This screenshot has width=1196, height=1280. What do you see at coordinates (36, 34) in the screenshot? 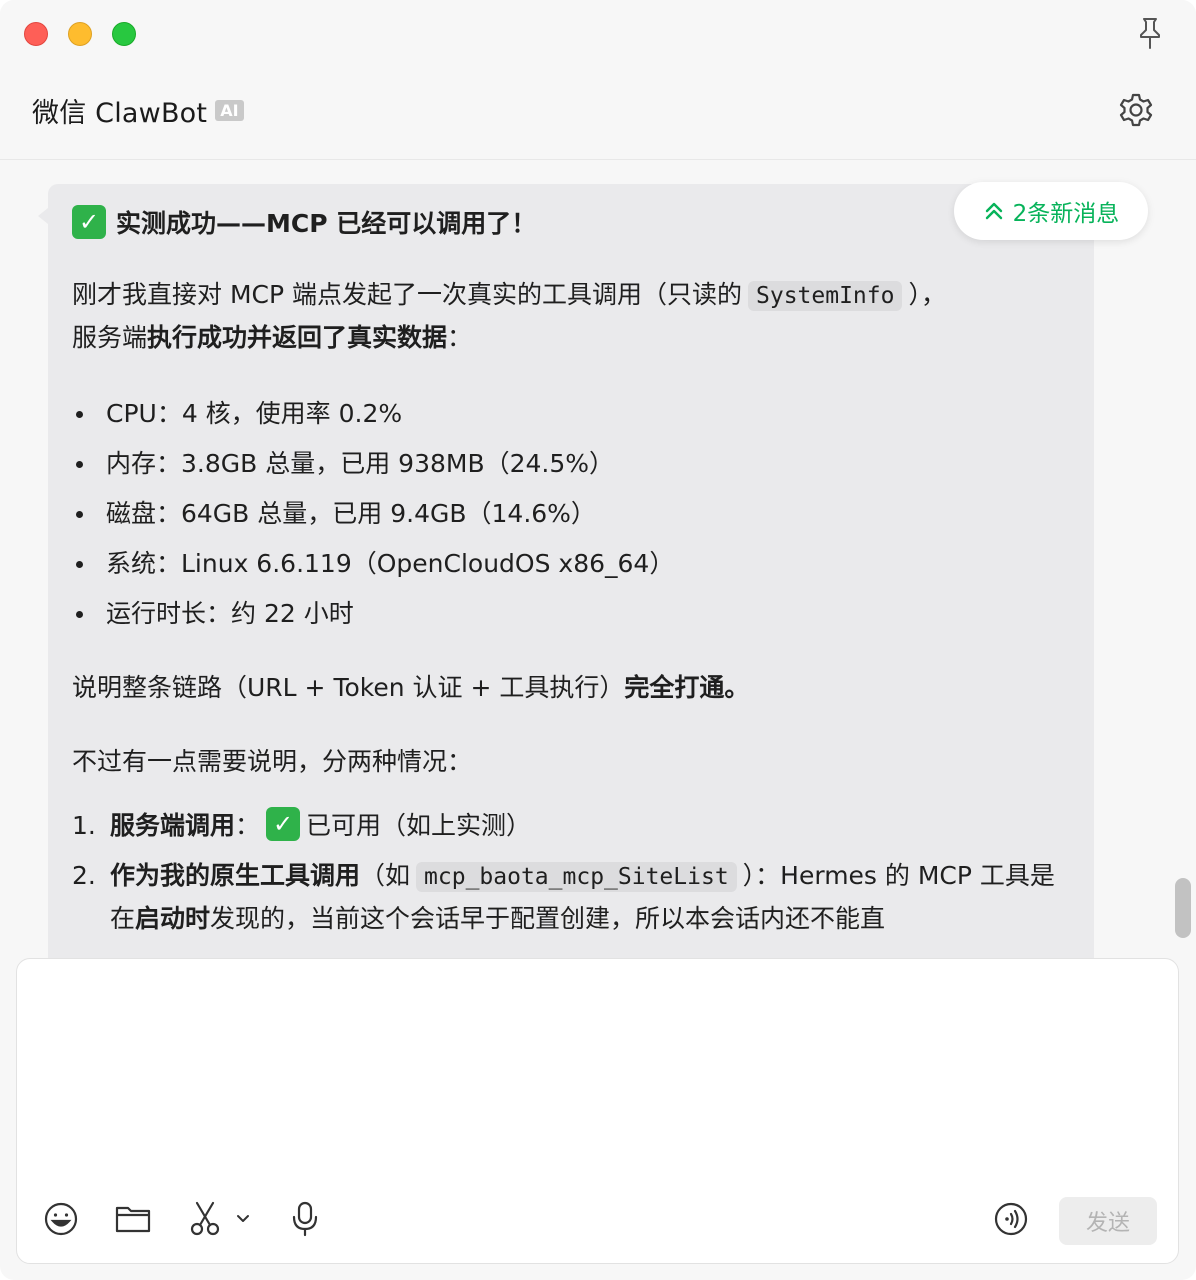
I see `close-window-button` at bounding box center [36, 34].